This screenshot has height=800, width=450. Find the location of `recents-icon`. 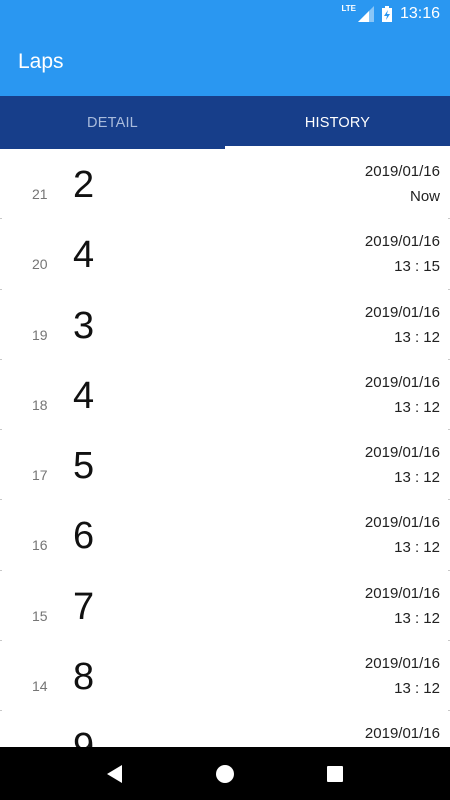

recents-icon is located at coordinates (335, 773).